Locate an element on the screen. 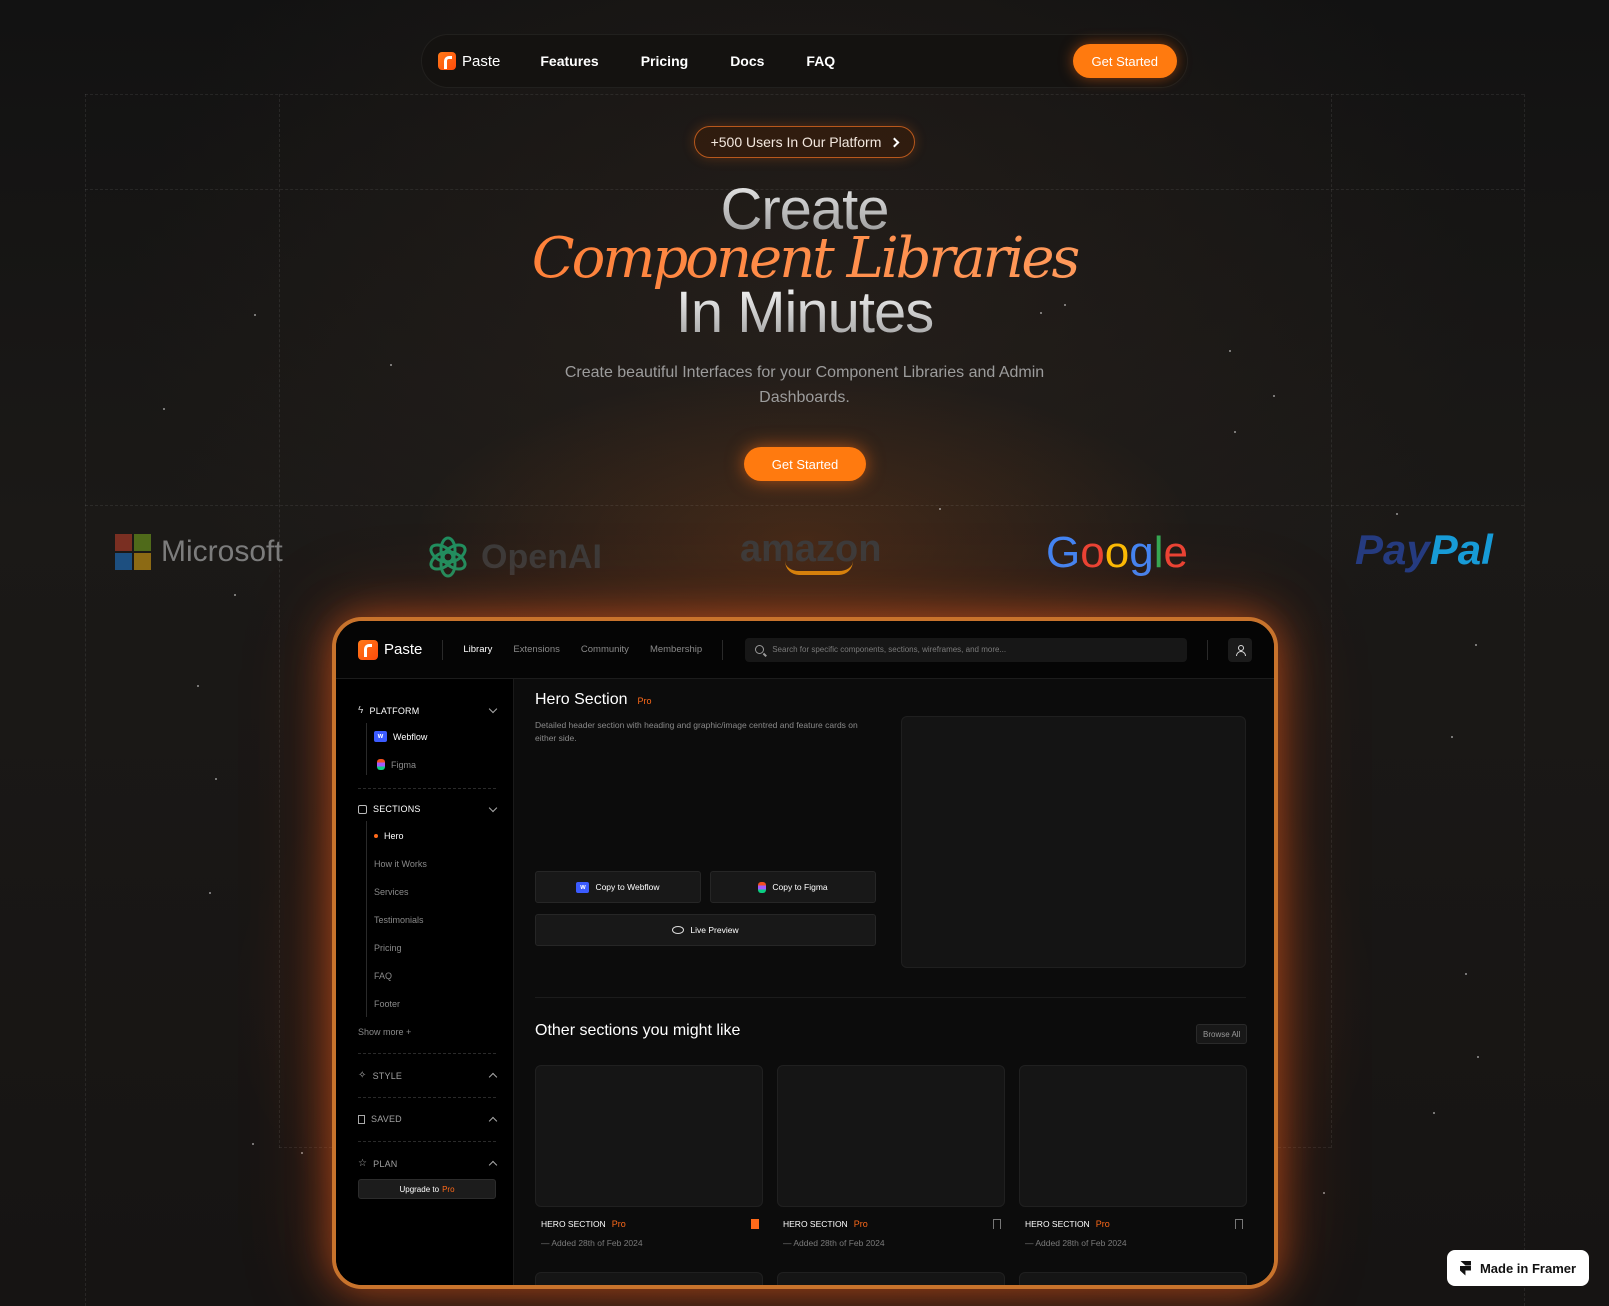  google-letter: G is located at coordinates (1063, 552).